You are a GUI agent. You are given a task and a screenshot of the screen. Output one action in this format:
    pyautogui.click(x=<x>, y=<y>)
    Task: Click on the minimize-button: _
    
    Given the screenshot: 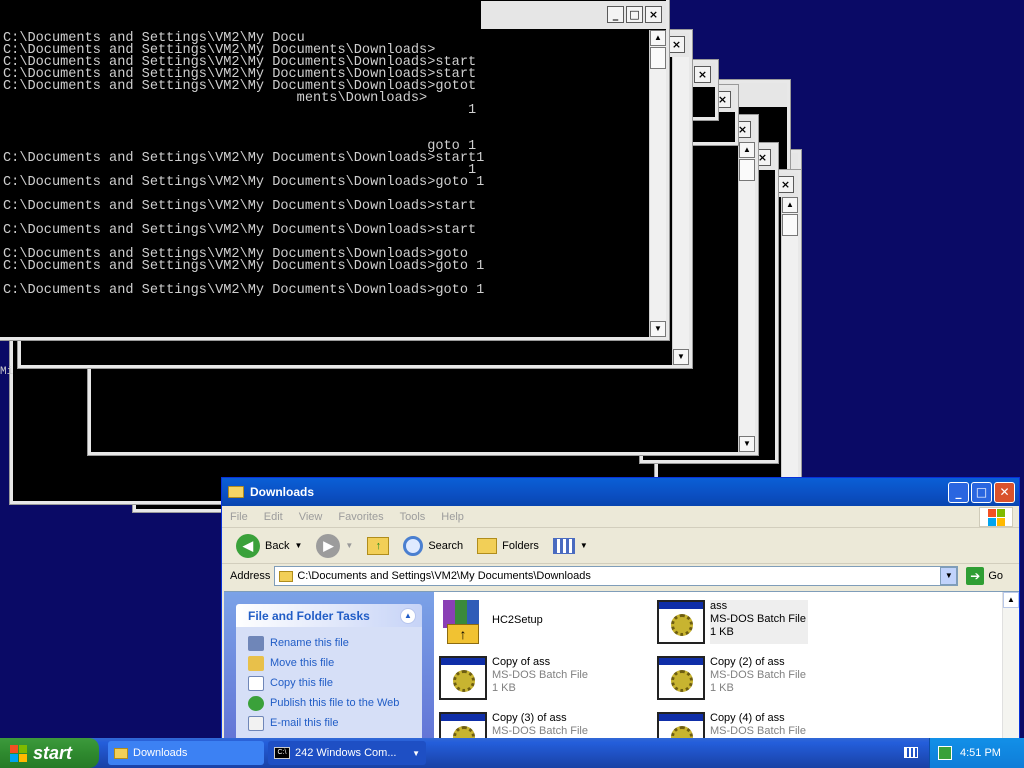 What is the action you would take?
    pyautogui.click(x=958, y=492)
    